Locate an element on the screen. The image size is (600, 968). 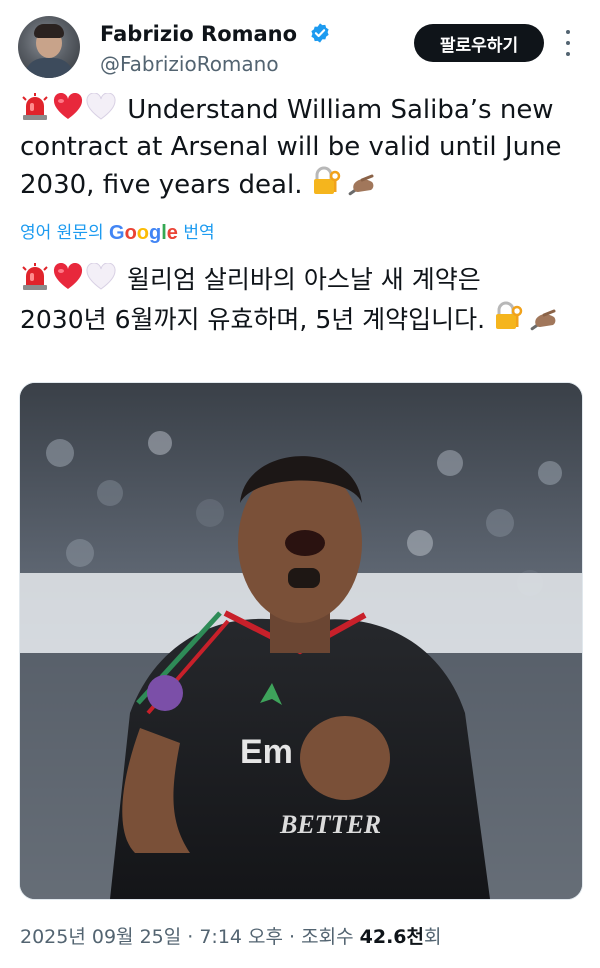
tweet-line-3: 2030, five years deal. is located at coordinates (300, 185).